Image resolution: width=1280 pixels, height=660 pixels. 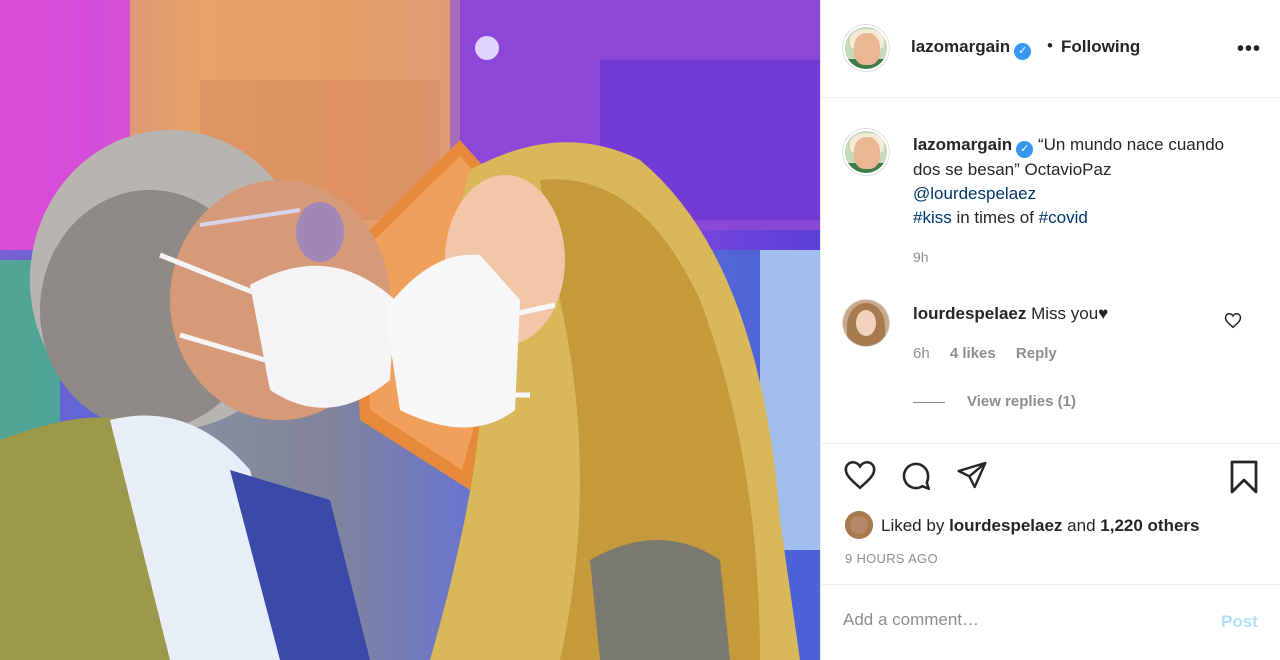 I want to click on caption-hashtag-kiss: #kiss, so click(x=932, y=217).